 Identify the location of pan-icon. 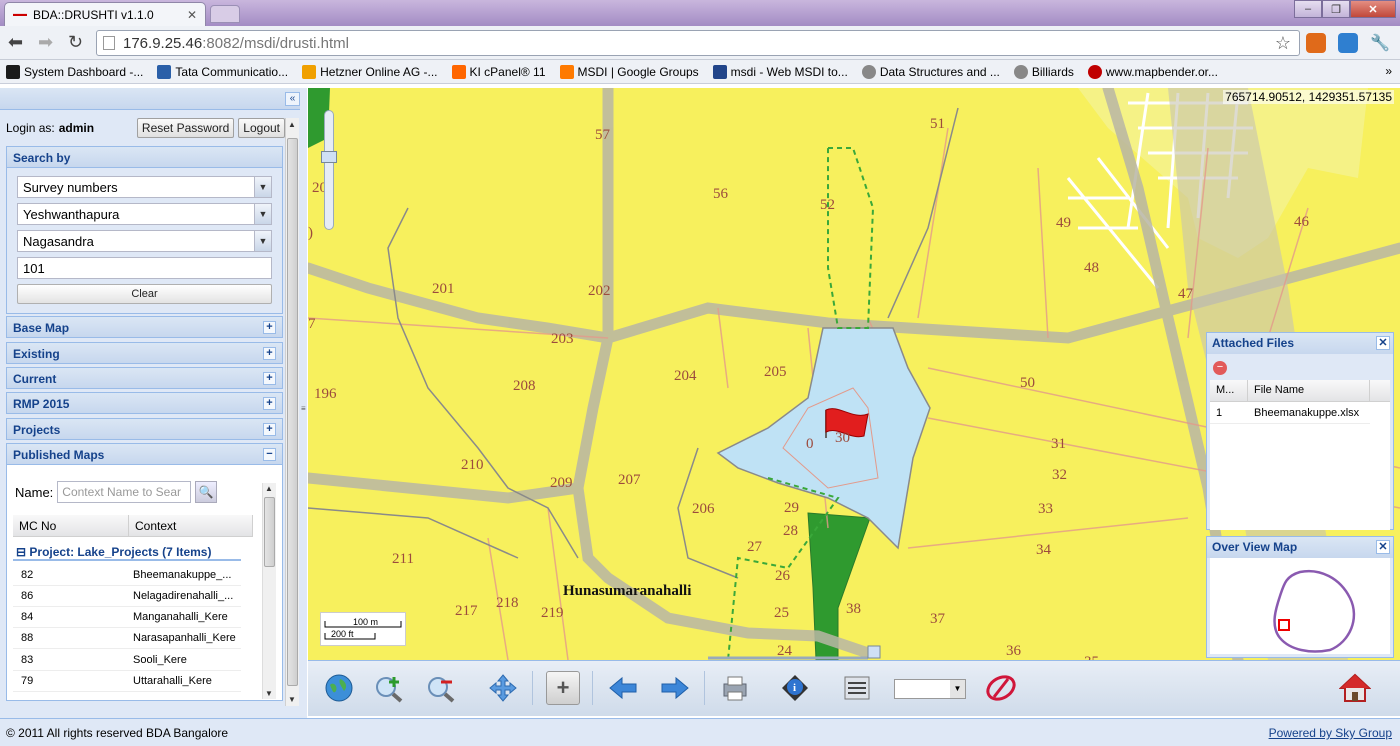
(503, 688).